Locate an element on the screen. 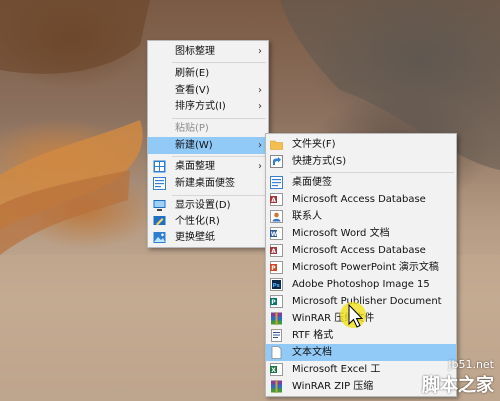 This screenshot has height=401, width=500. menu-item-label: 个性化(R) is located at coordinates (197, 221).